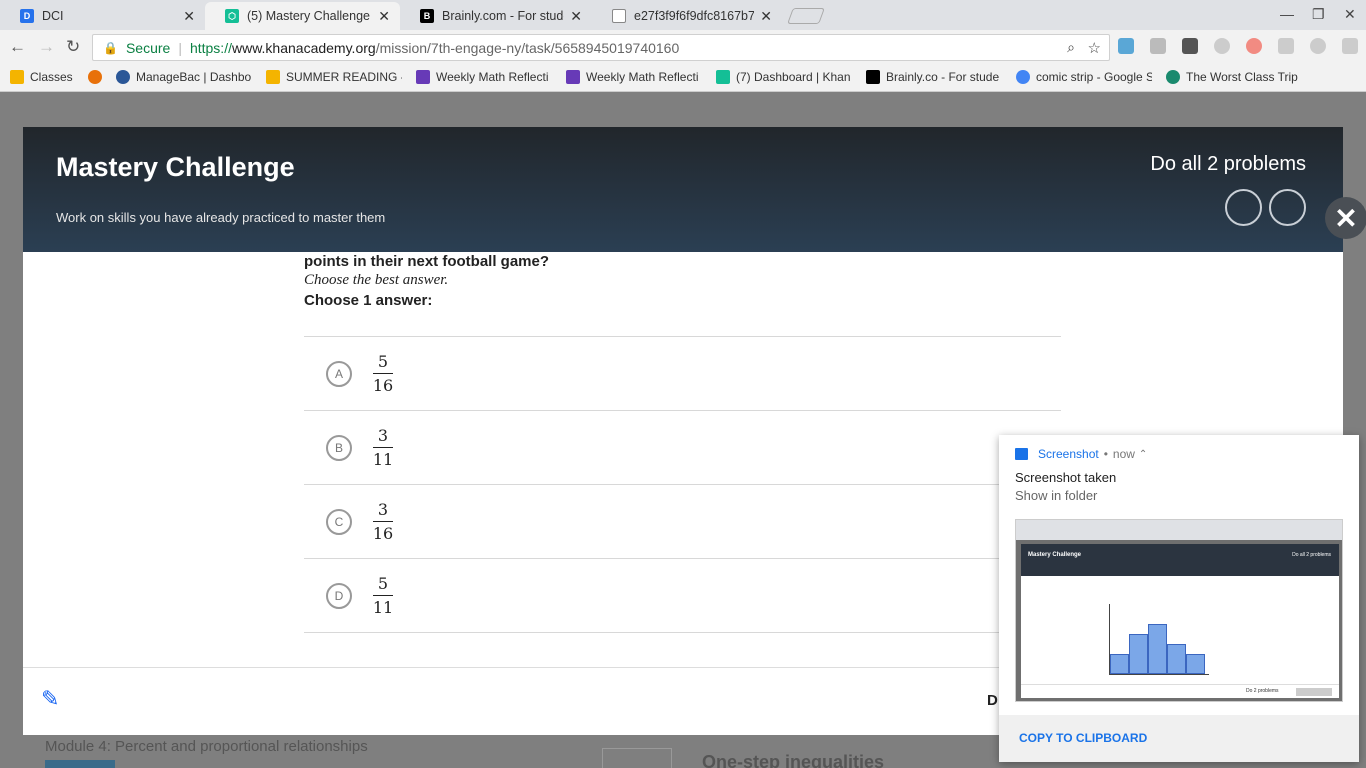  What do you see at coordinates (573, 77) in the screenshot?
I see `forms-icon` at bounding box center [573, 77].